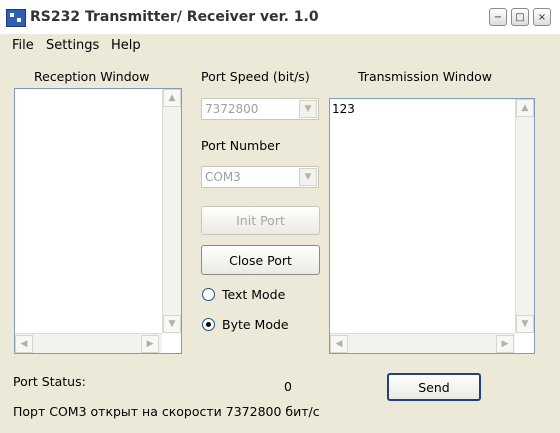 This screenshot has height=433, width=560. Describe the element at coordinates (23, 45) in the screenshot. I see `menu-file: File` at that location.